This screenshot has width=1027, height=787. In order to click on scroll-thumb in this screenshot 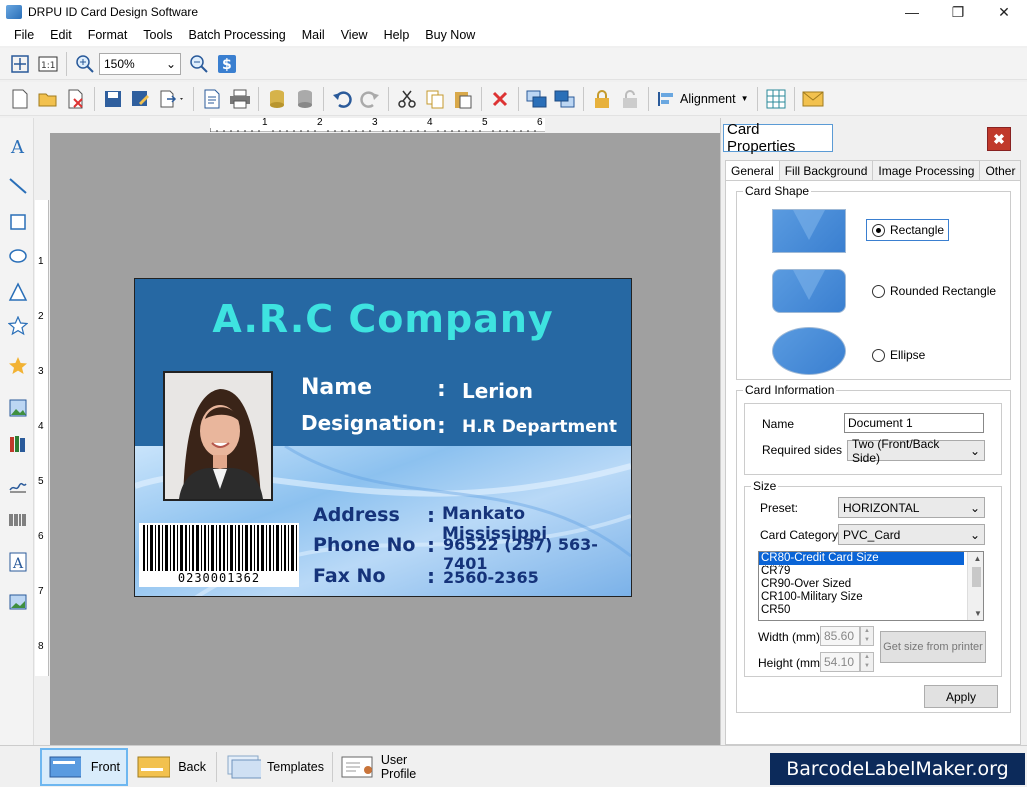, I will do `click(976, 577)`.